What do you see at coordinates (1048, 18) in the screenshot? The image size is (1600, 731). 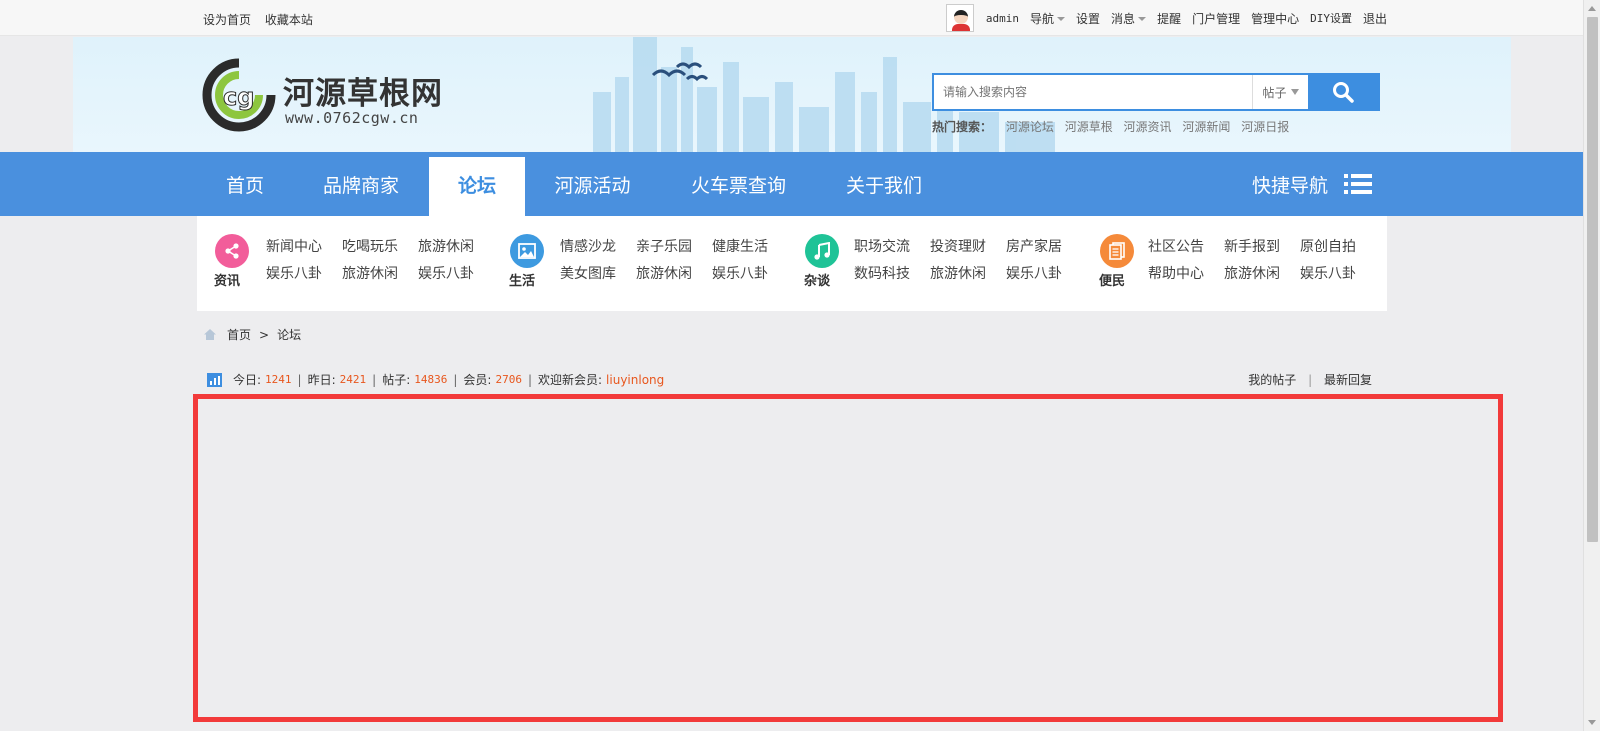 I see `nav-dropdown: 导航` at bounding box center [1048, 18].